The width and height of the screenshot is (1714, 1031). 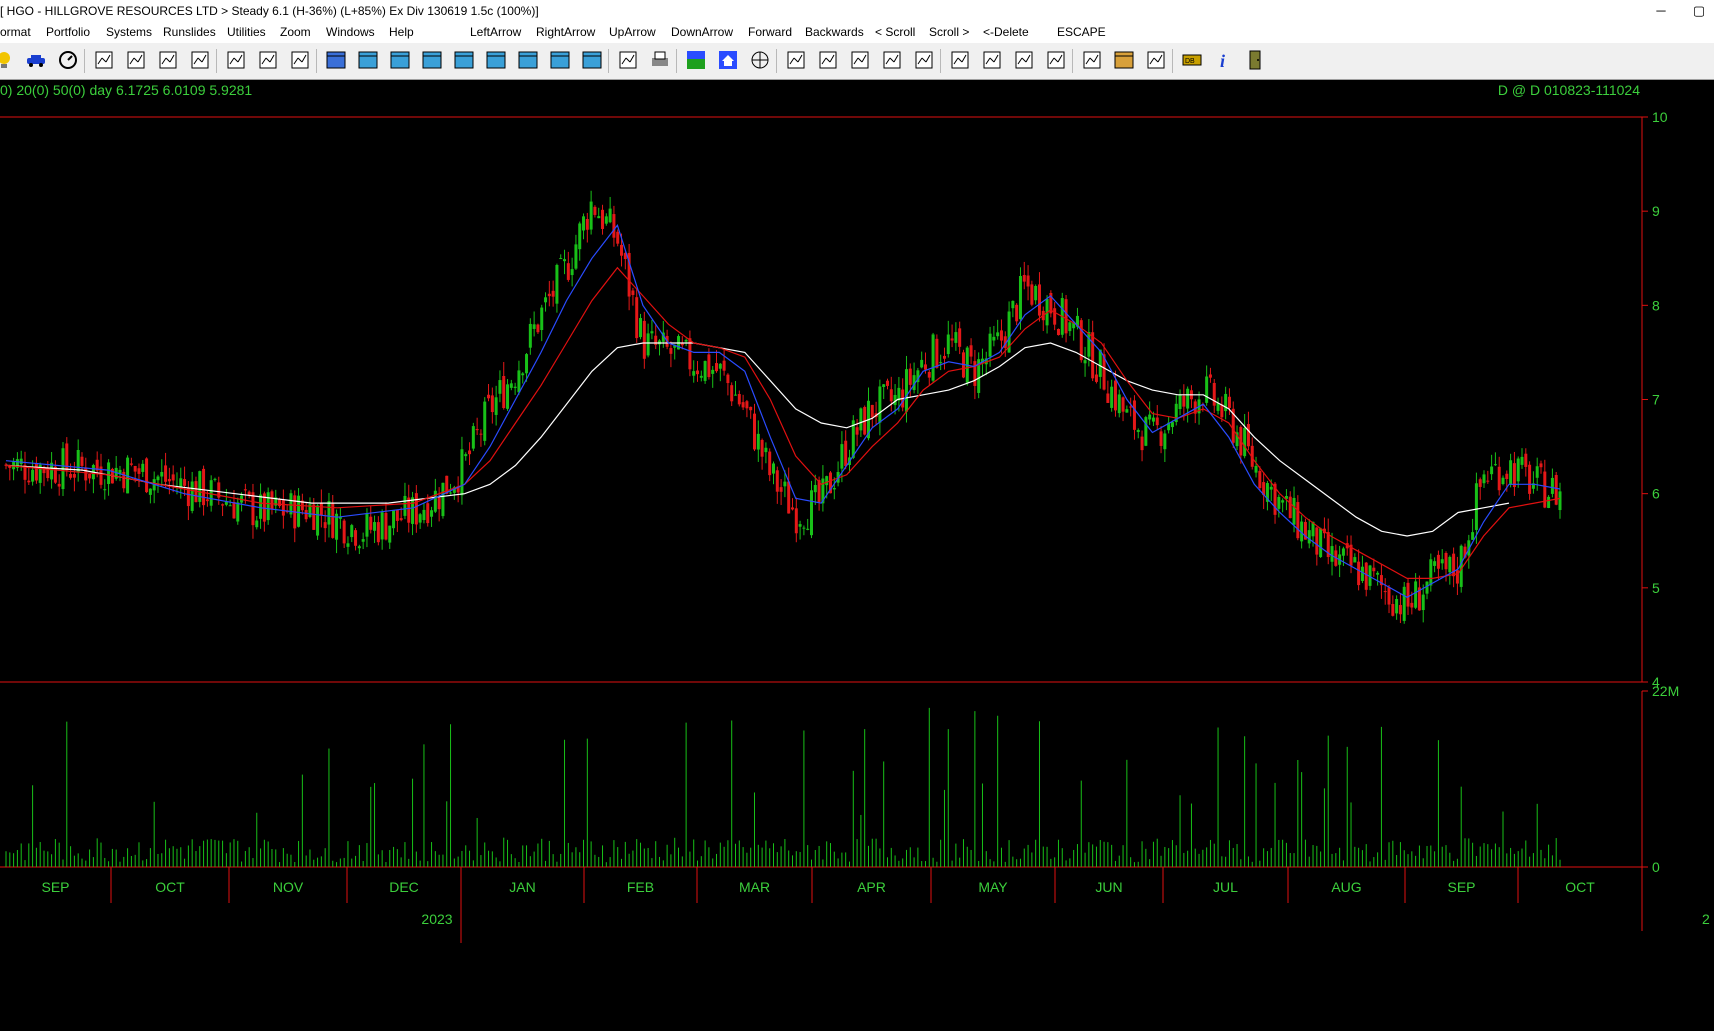 What do you see at coordinates (464, 60) in the screenshot?
I see `zoom-box-icon` at bounding box center [464, 60].